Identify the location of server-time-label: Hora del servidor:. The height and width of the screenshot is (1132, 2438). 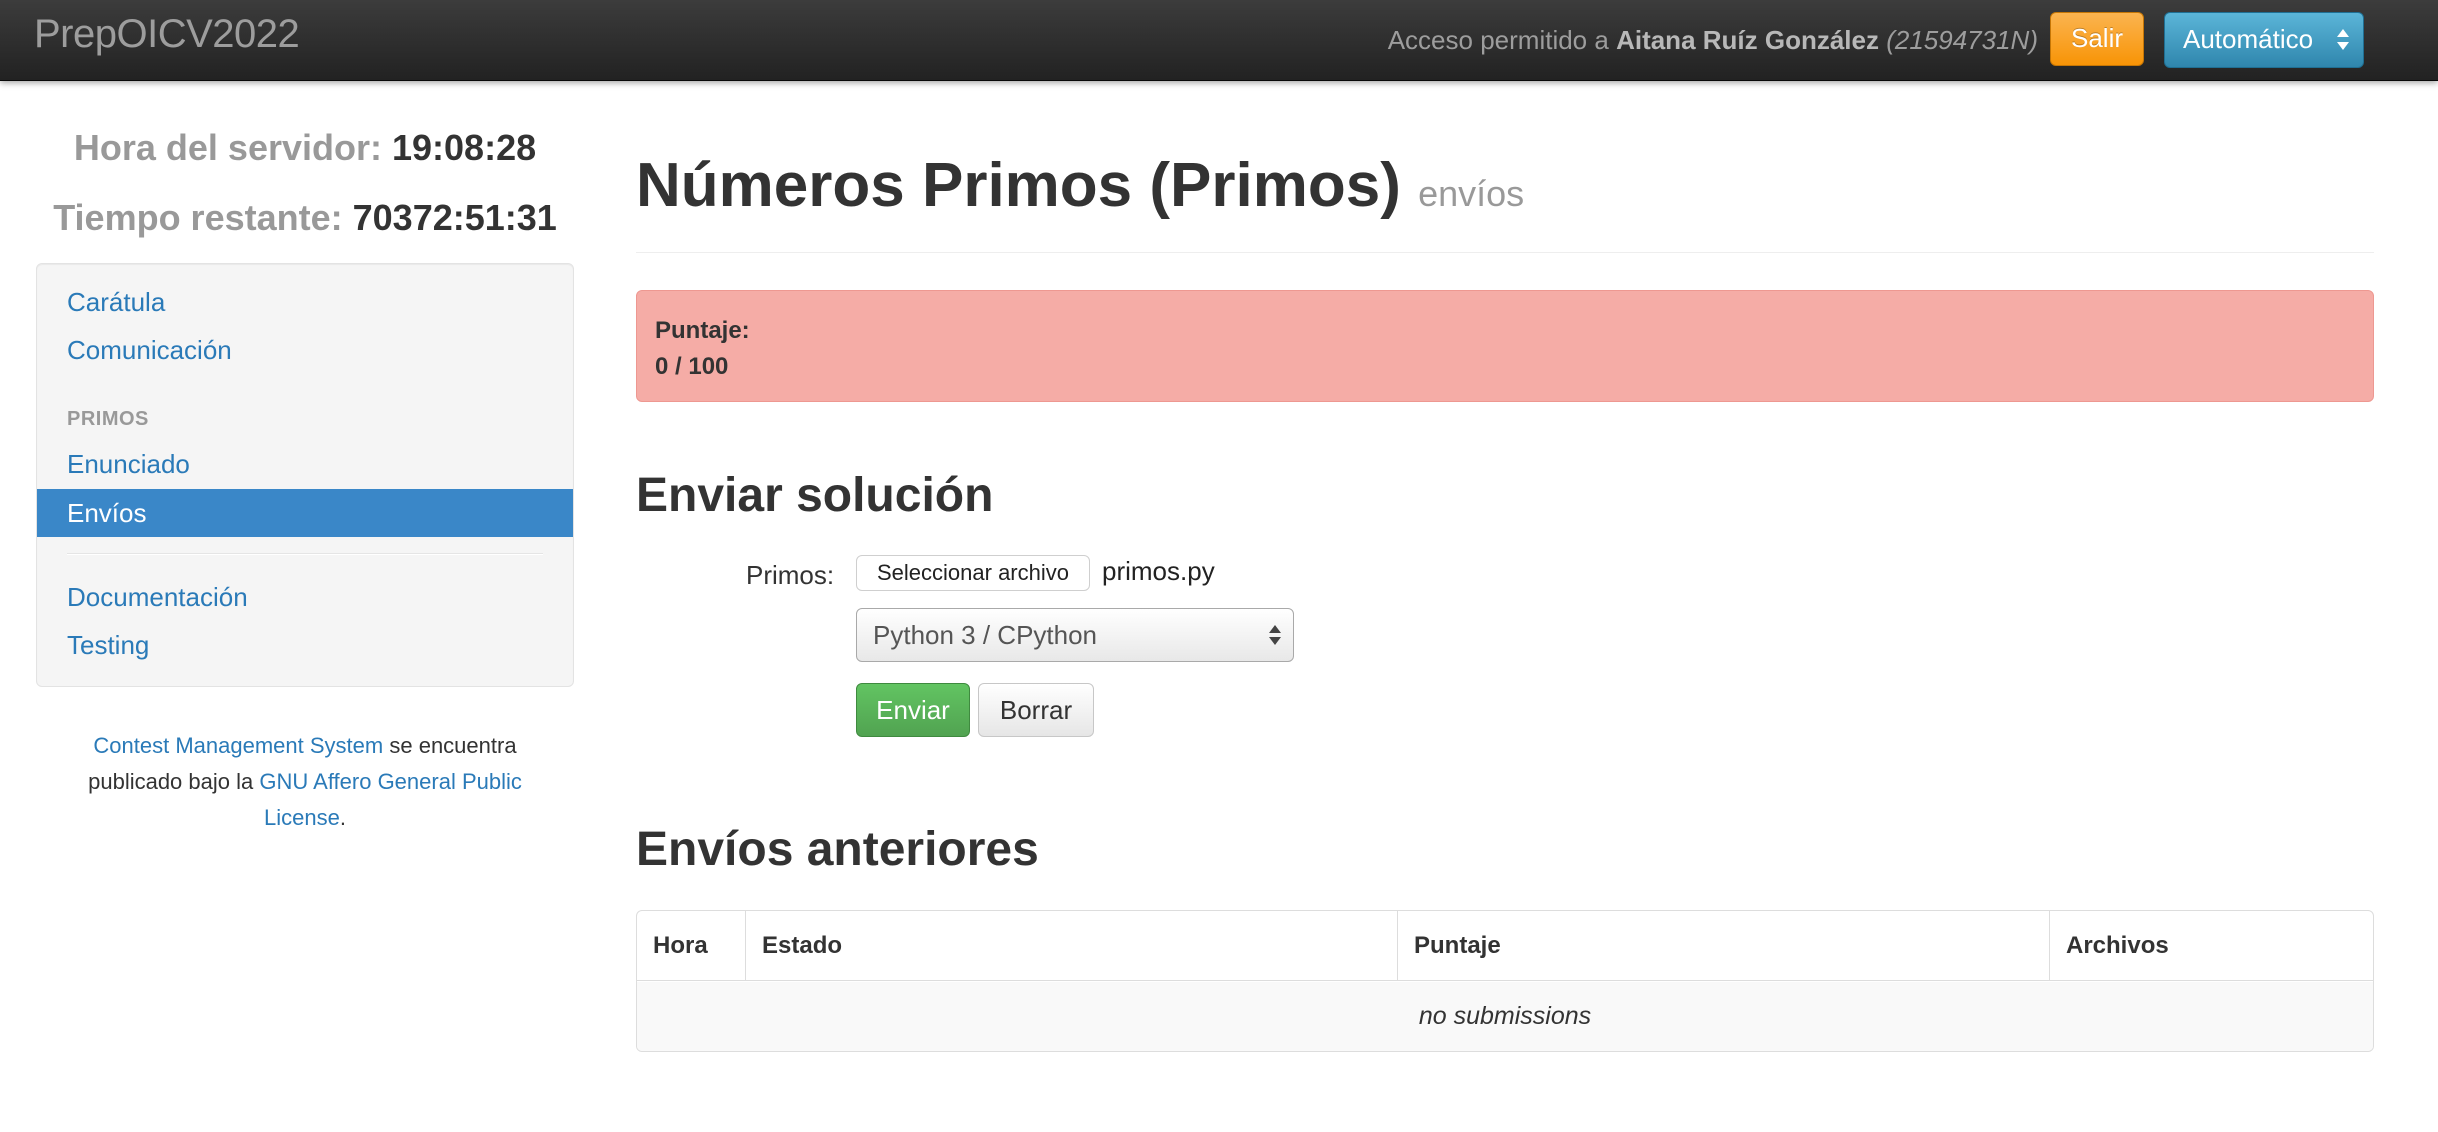
(227, 147).